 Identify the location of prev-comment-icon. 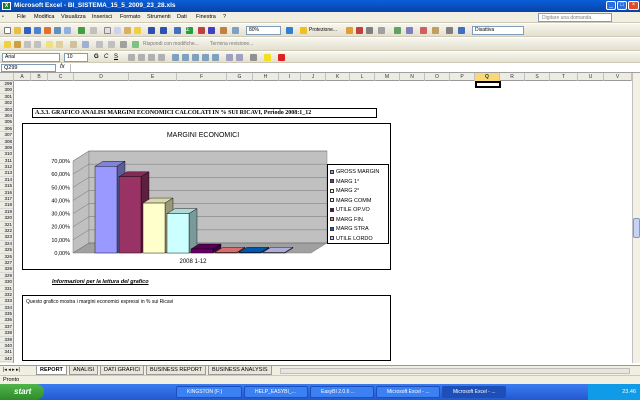
(27, 44).